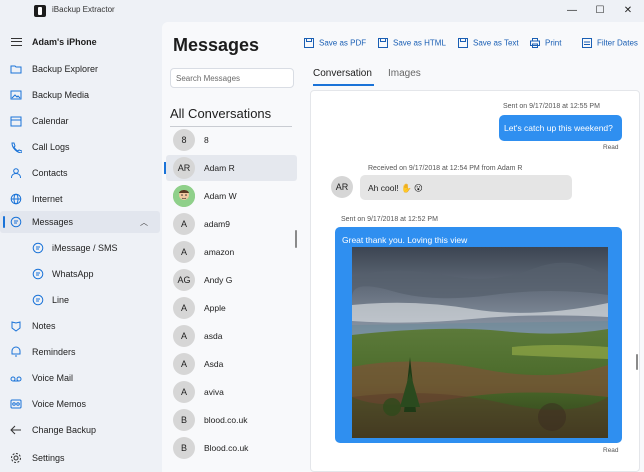 The image size is (644, 472). I want to click on sidebar-item-call-logs: Call Logs, so click(80, 147).